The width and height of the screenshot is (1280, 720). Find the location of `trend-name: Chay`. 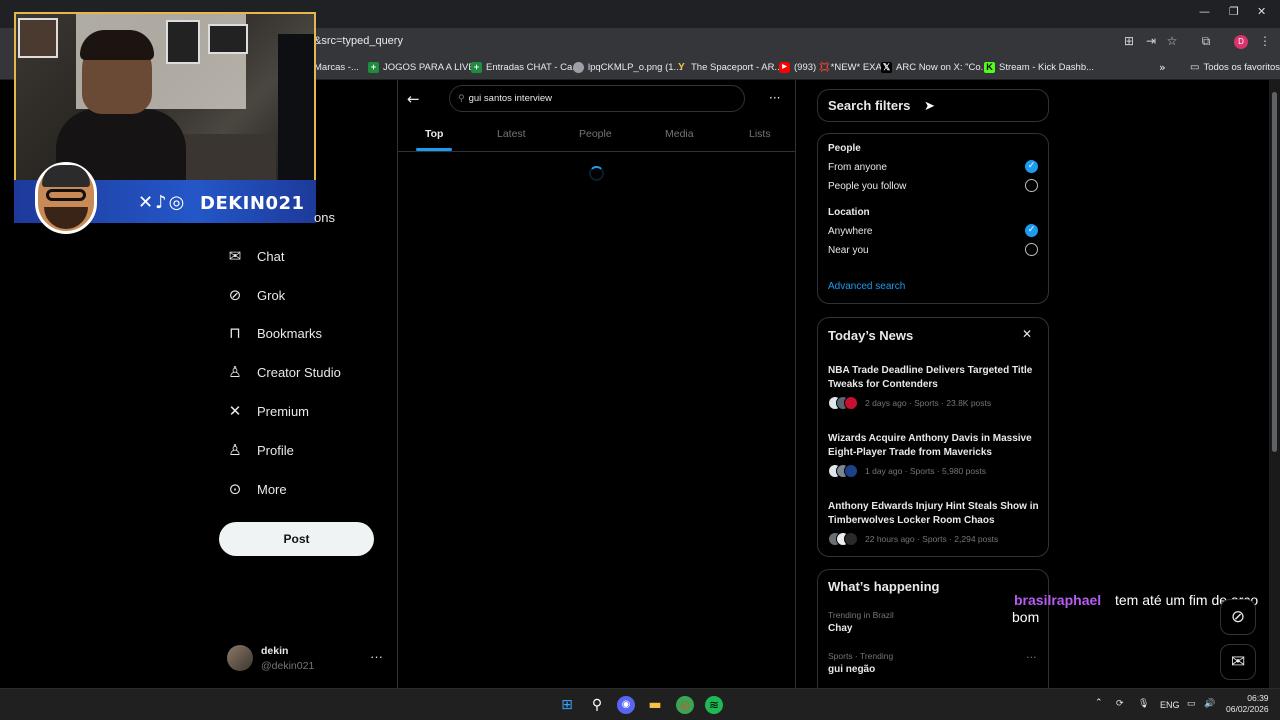

trend-name: Chay is located at coordinates (840, 628).